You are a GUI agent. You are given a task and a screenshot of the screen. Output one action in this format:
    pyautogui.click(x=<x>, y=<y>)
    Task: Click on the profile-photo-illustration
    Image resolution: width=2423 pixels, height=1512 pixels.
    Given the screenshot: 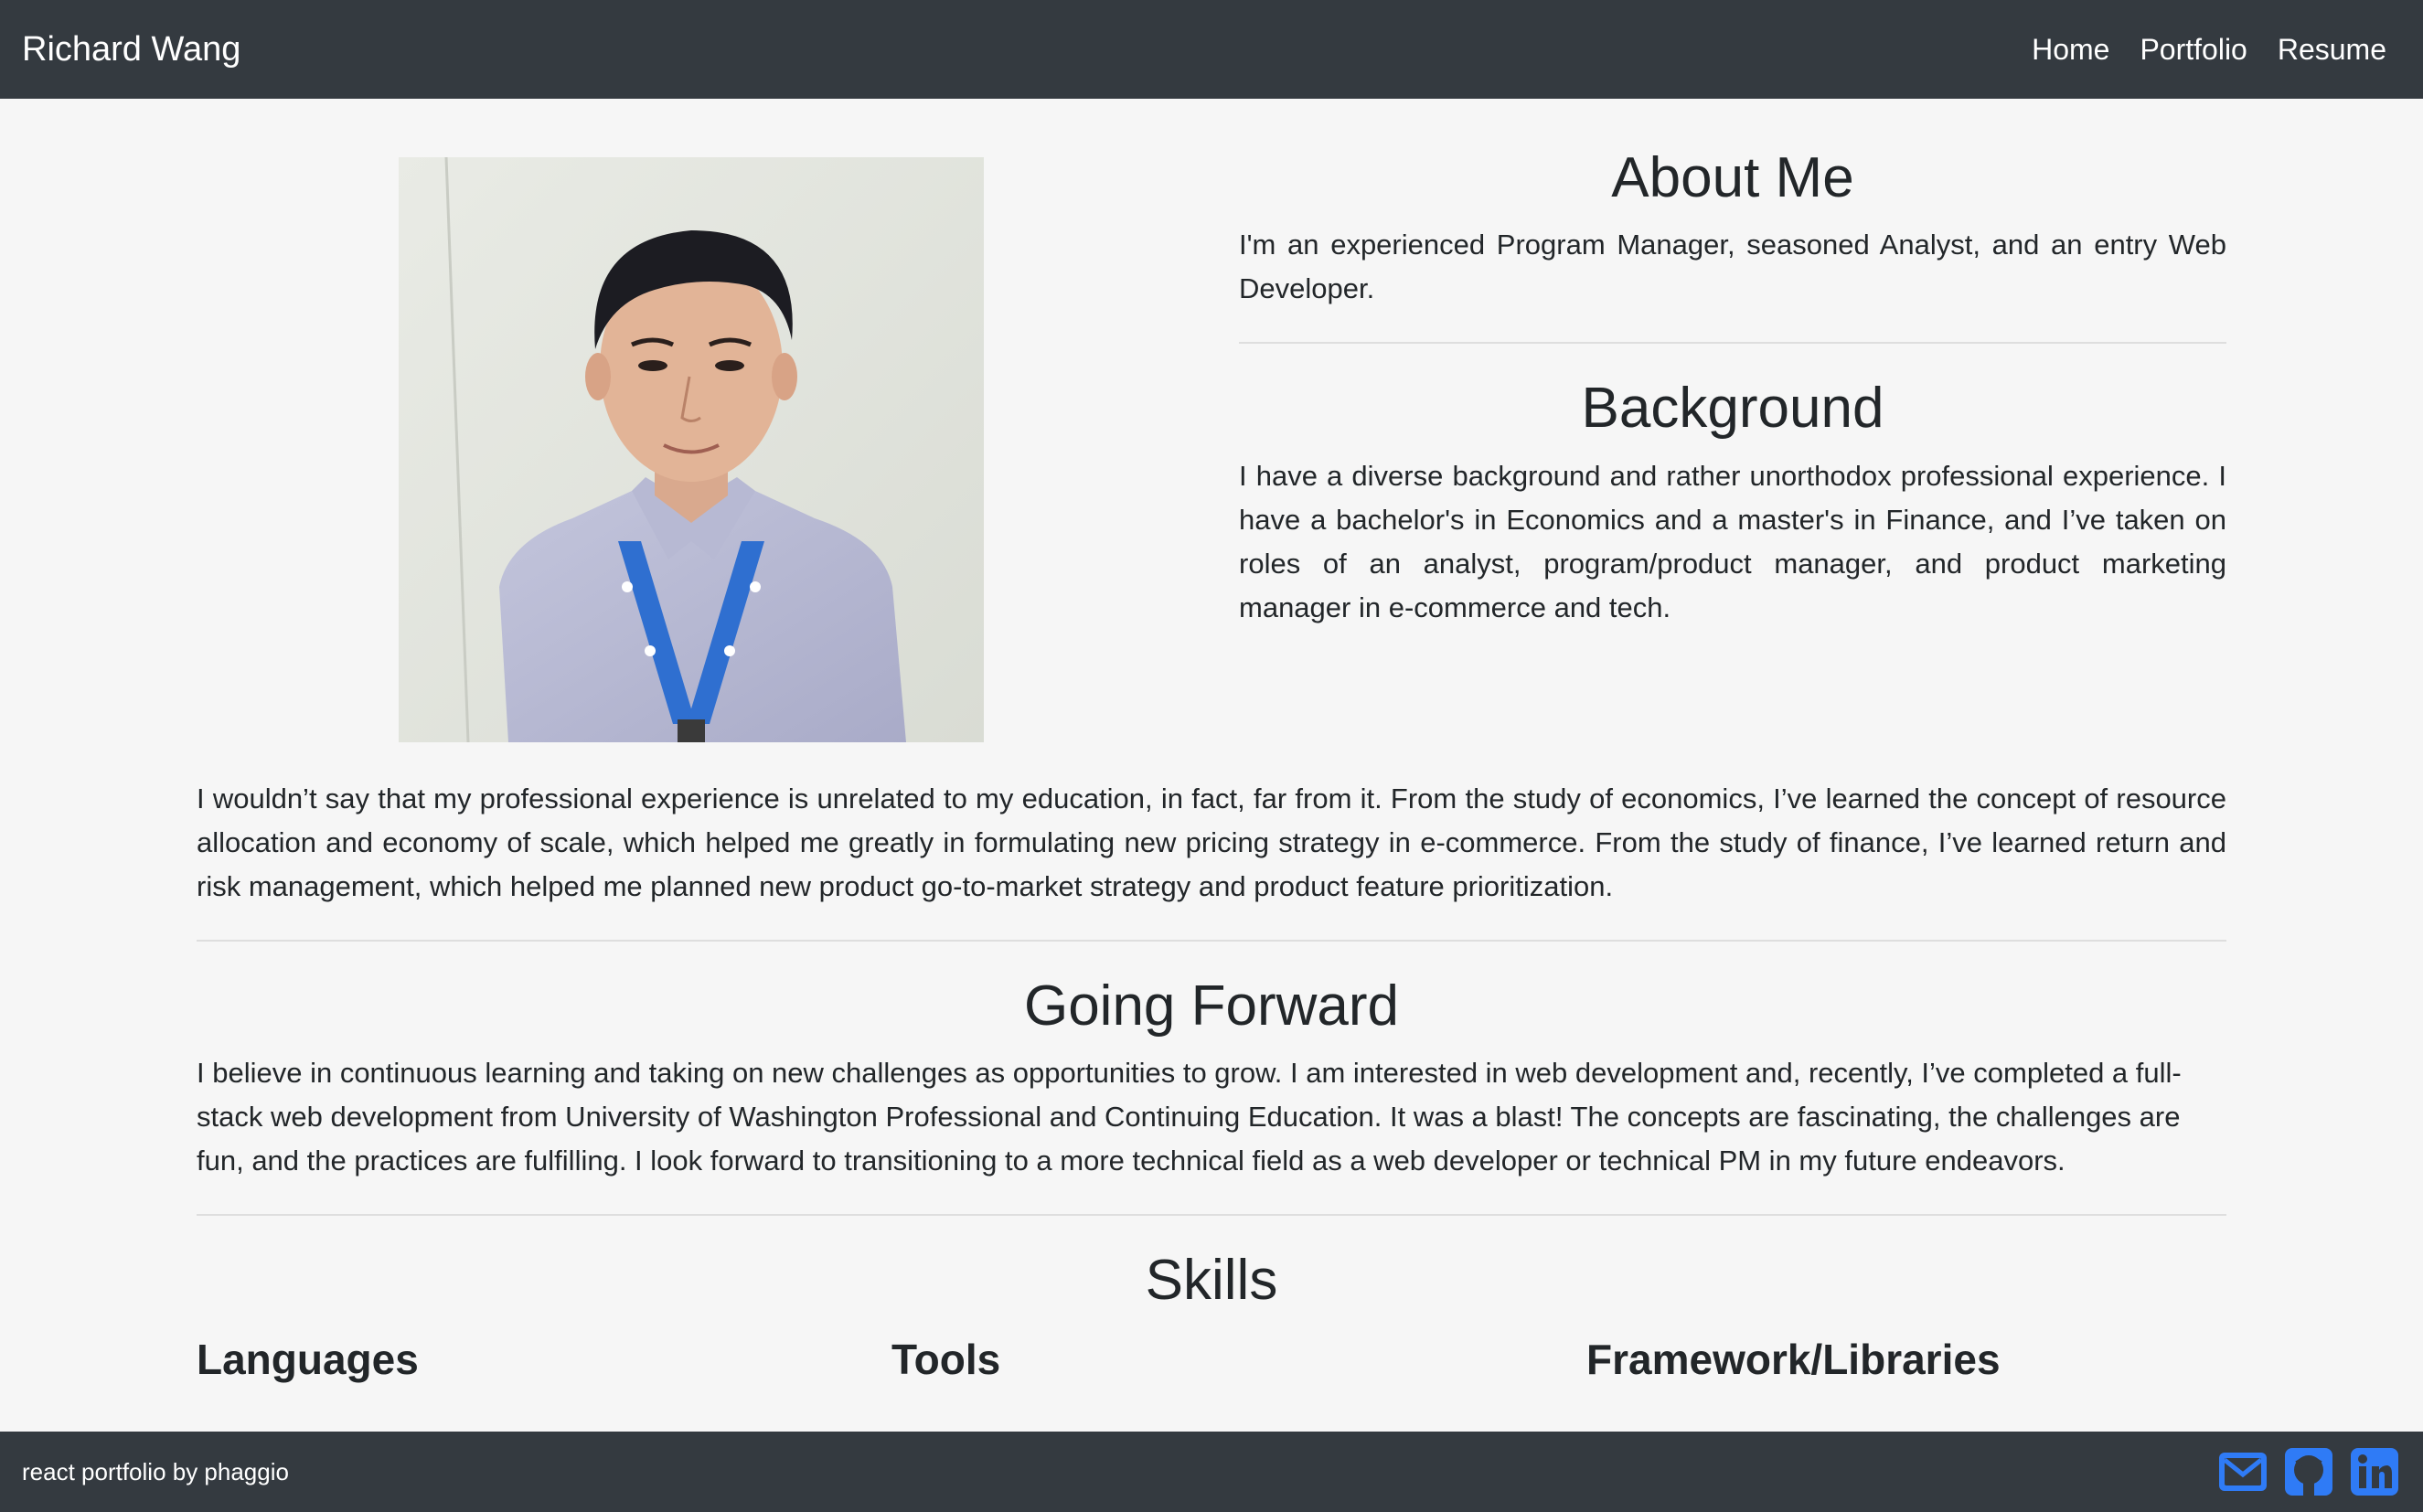 What is the action you would take?
    pyautogui.click(x=691, y=449)
    